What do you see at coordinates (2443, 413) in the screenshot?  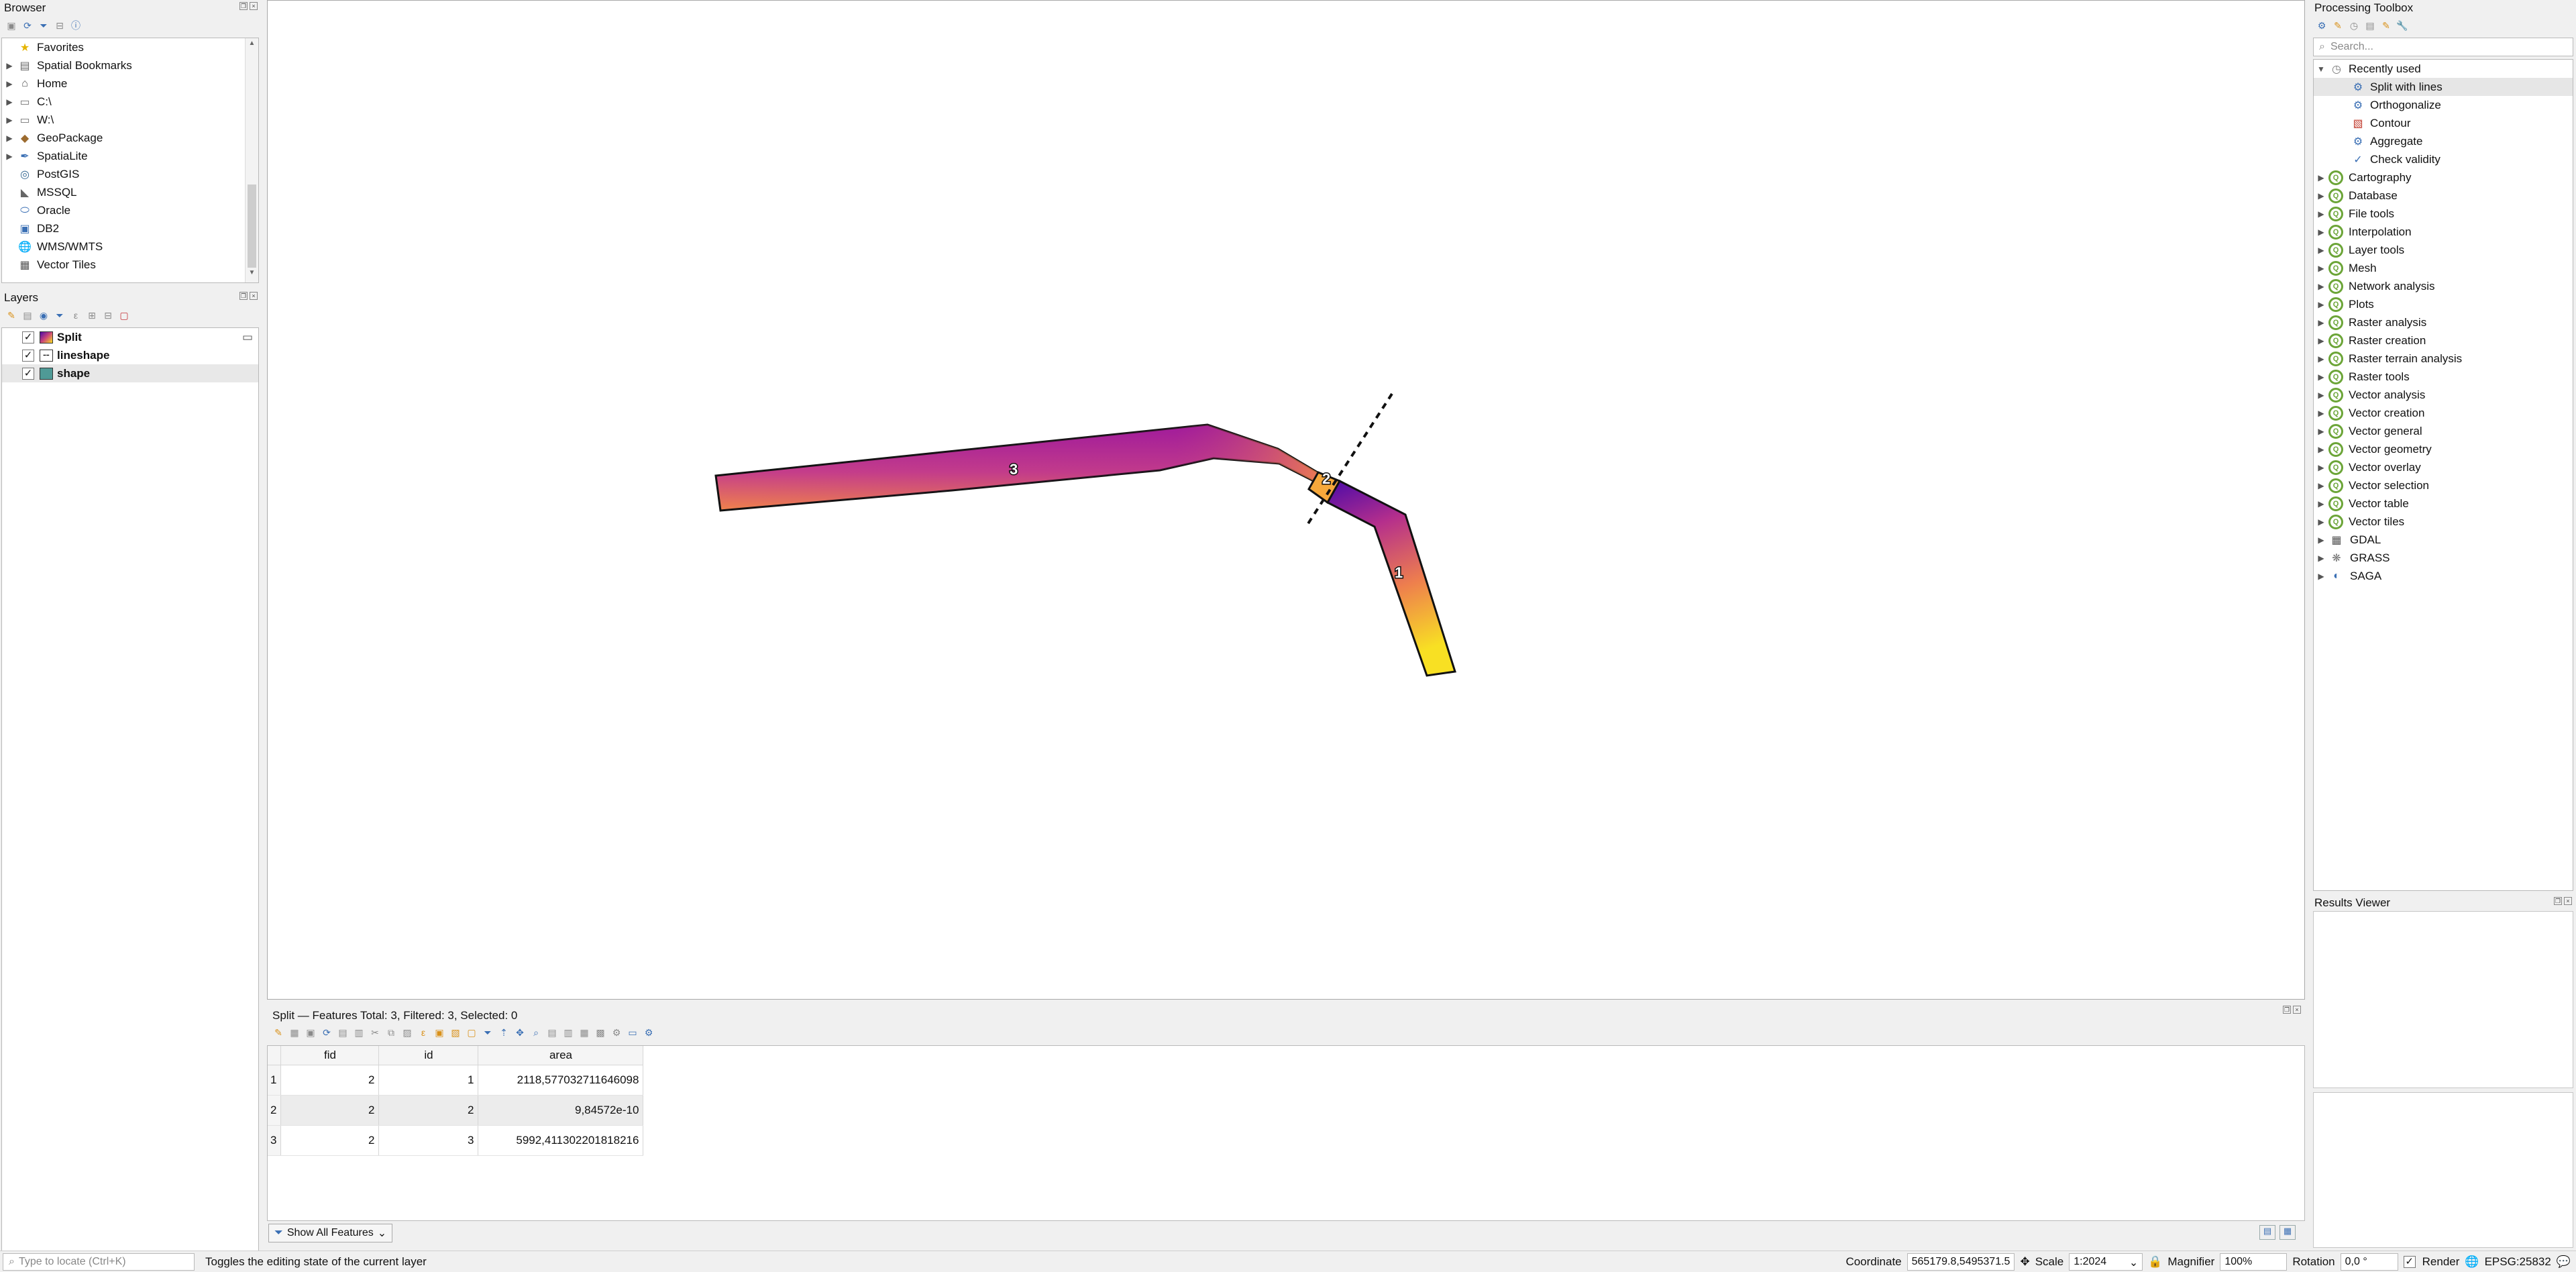 I see `toolbox-group: ▶ Q Vector creation` at bounding box center [2443, 413].